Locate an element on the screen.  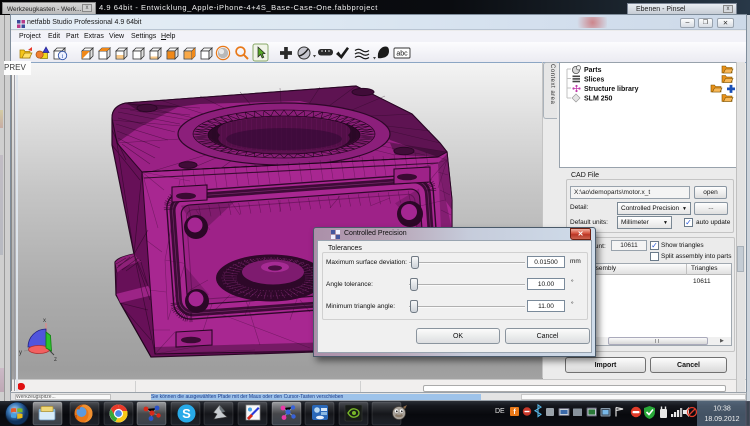
svg-text: z is located at coordinates (55, 360).